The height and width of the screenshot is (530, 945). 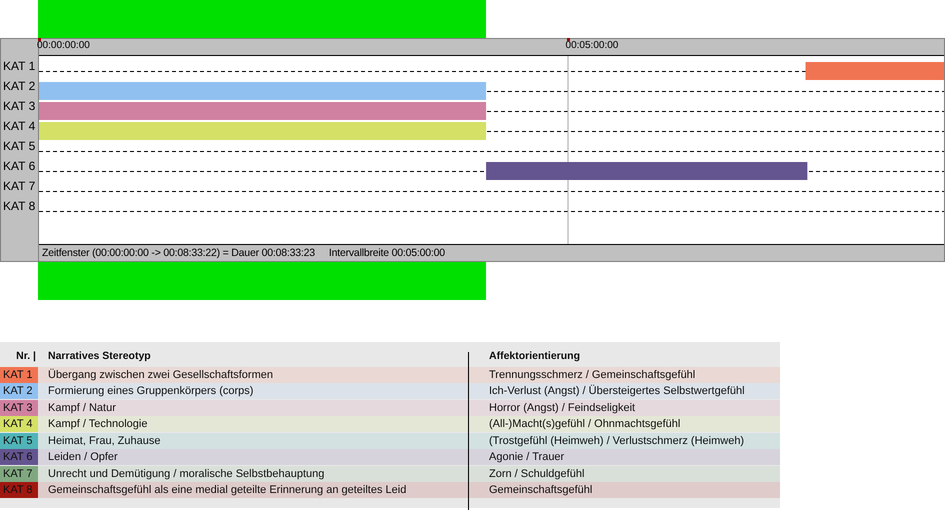 I want to click on table-cell-text: Ich-Verlust (Angst) / Übersteigertes Selbstwertgefühl, so click(x=617, y=391).